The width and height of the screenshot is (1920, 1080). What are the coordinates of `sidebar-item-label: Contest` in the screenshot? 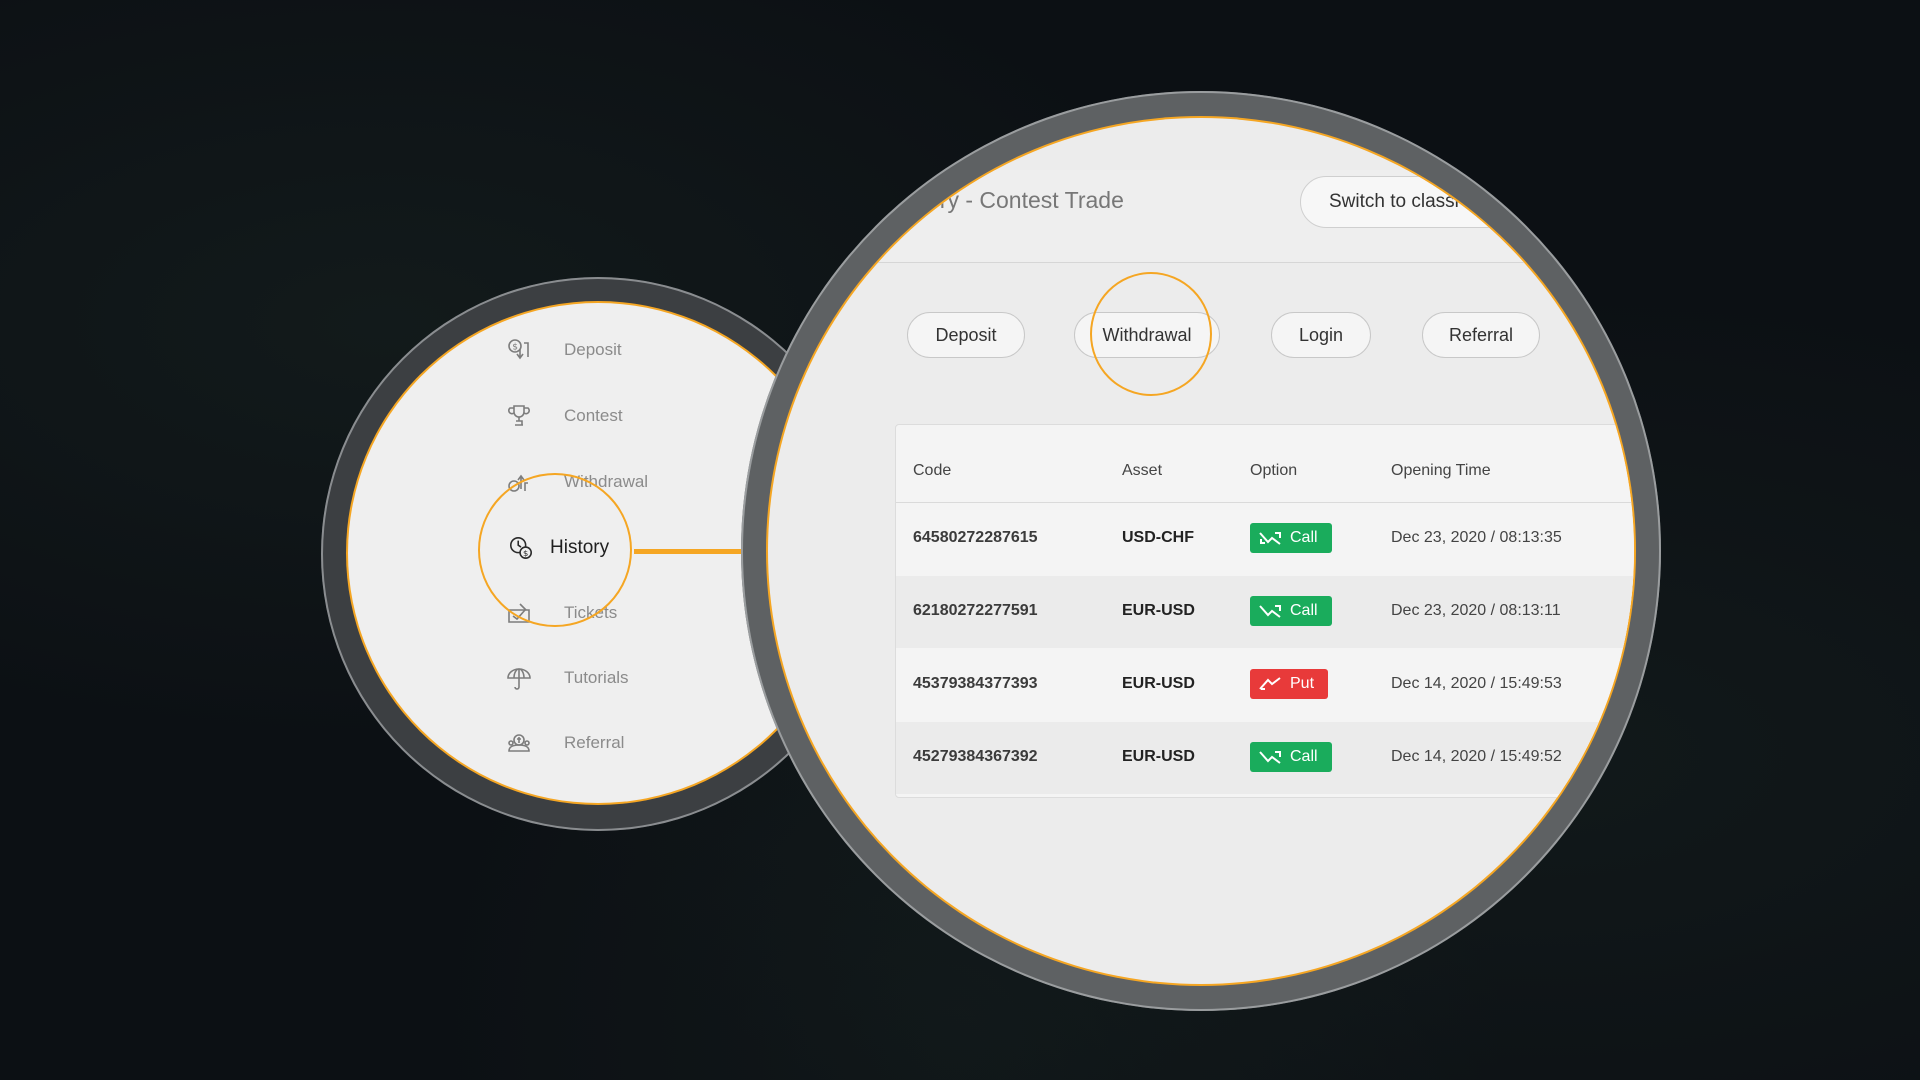 It's located at (593, 415).